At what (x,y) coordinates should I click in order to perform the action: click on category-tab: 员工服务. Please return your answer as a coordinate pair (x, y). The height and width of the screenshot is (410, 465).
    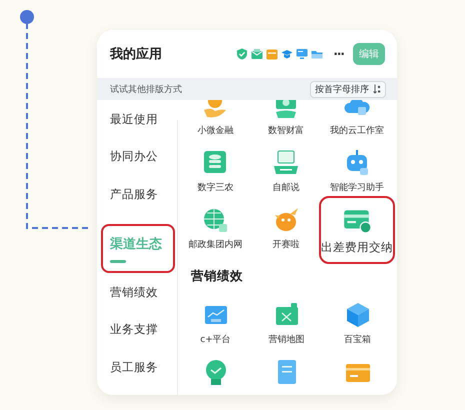
    Looking at the image, I should click on (137, 376).